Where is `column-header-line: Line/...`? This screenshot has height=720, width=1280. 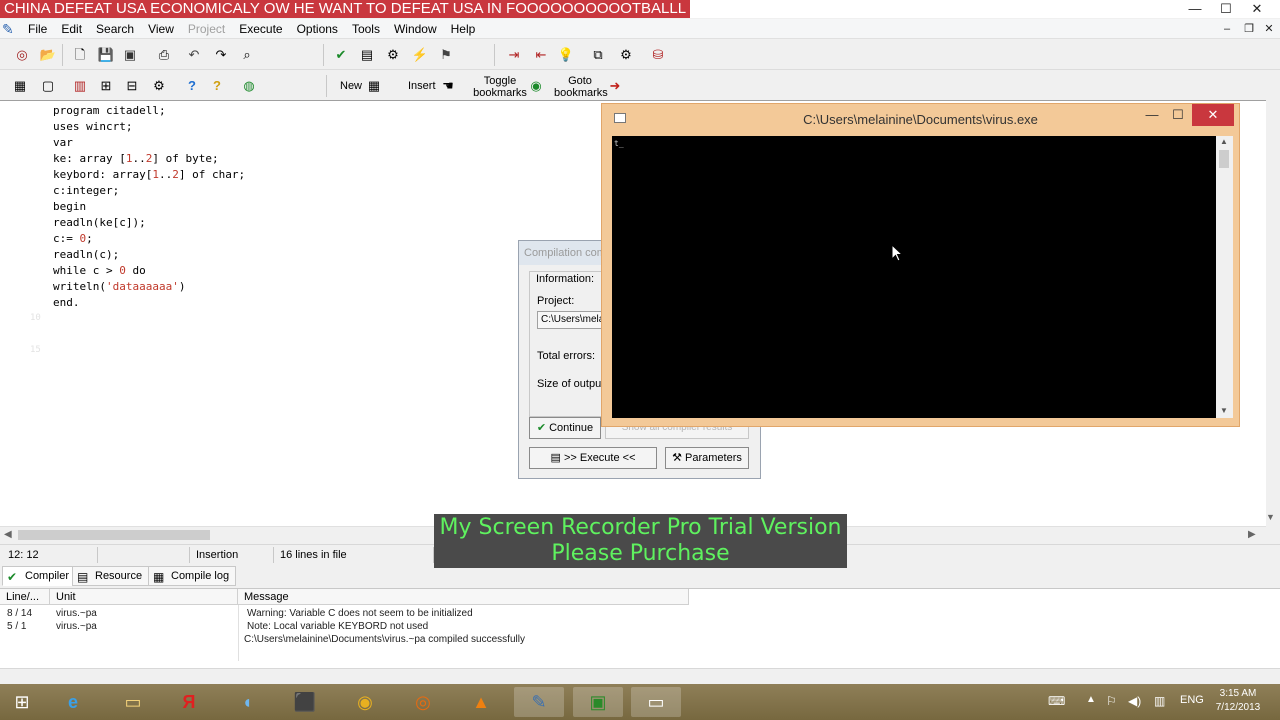 column-header-line: Line/... is located at coordinates (25, 597).